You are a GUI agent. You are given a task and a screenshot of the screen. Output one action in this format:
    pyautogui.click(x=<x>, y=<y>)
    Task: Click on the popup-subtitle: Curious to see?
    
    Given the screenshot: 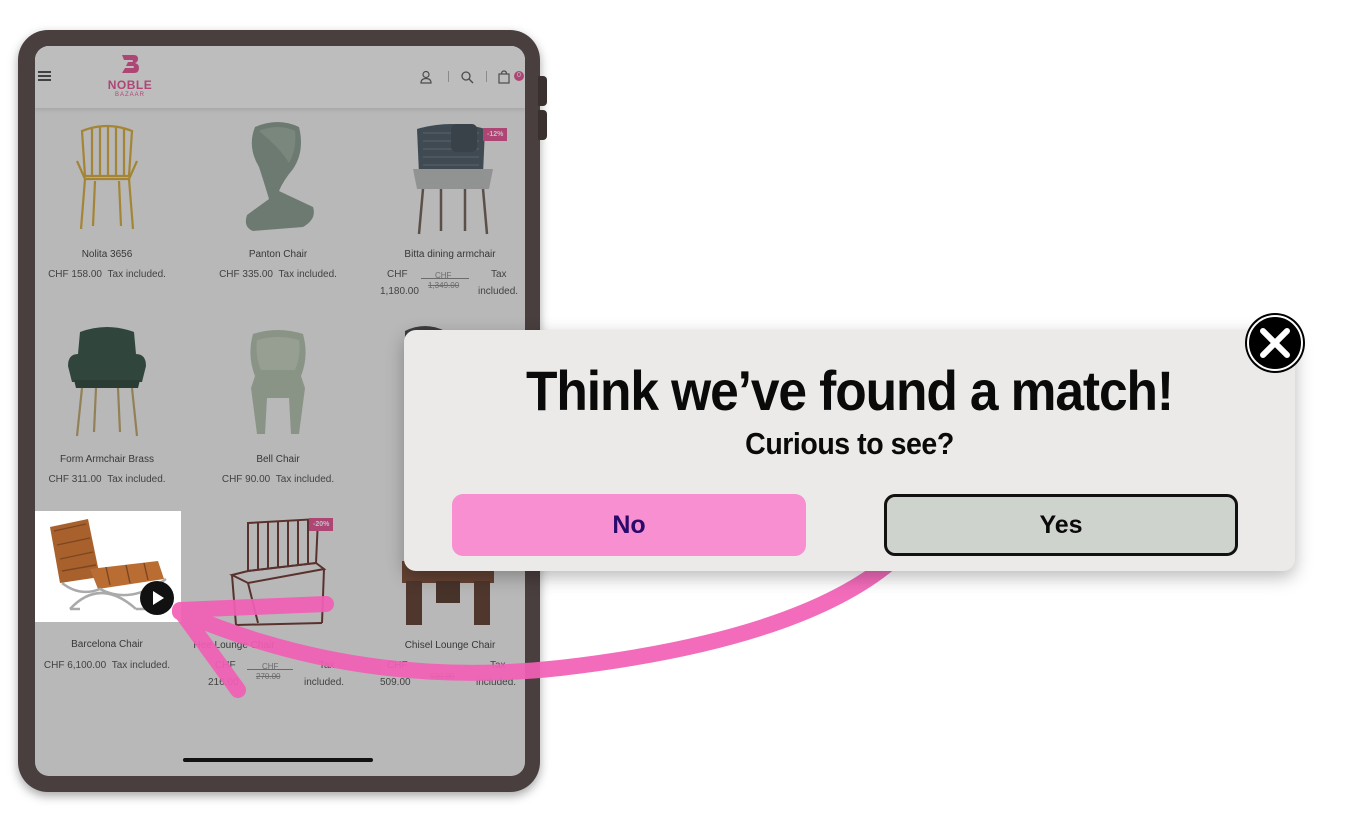 What is the action you would take?
    pyautogui.click(x=849, y=443)
    